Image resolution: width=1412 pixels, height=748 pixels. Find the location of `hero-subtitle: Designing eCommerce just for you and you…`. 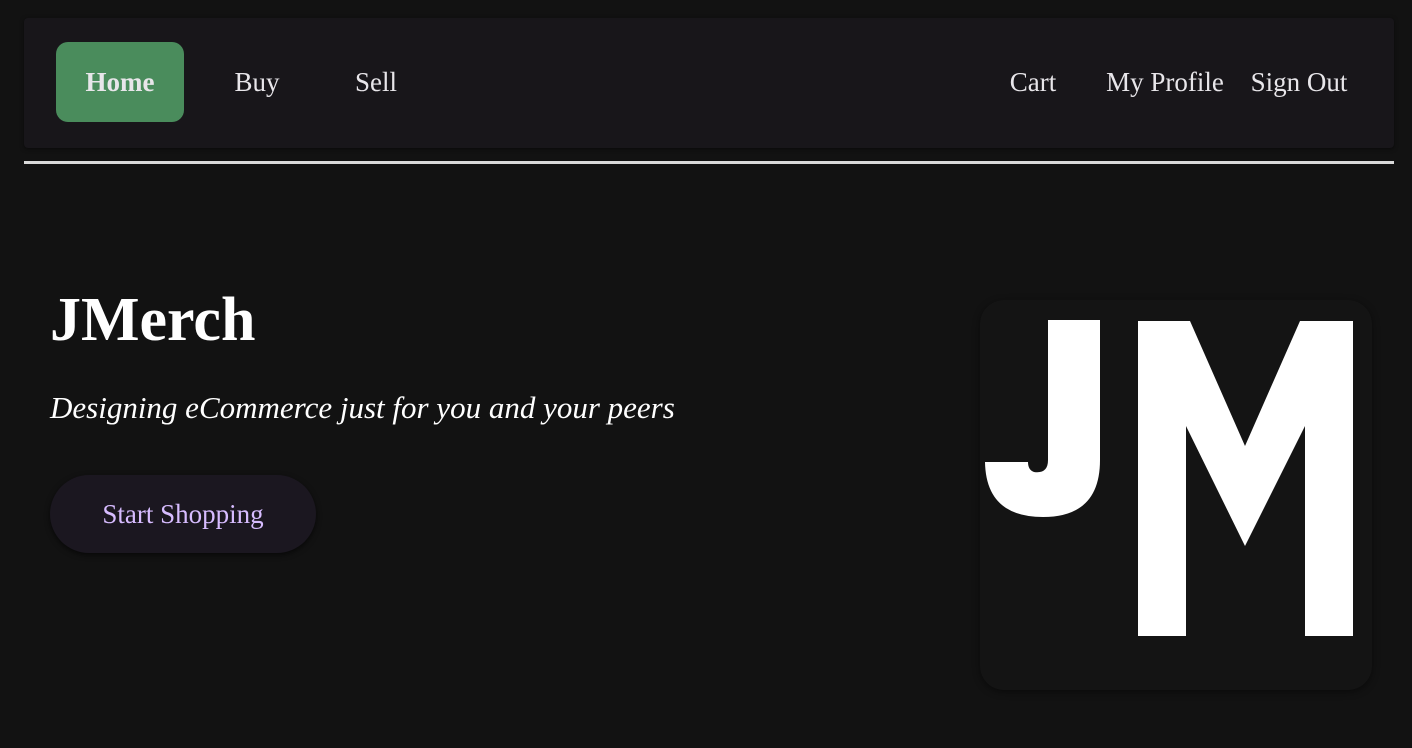

hero-subtitle: Designing eCommerce just for you and you… is located at coordinates (362, 407).